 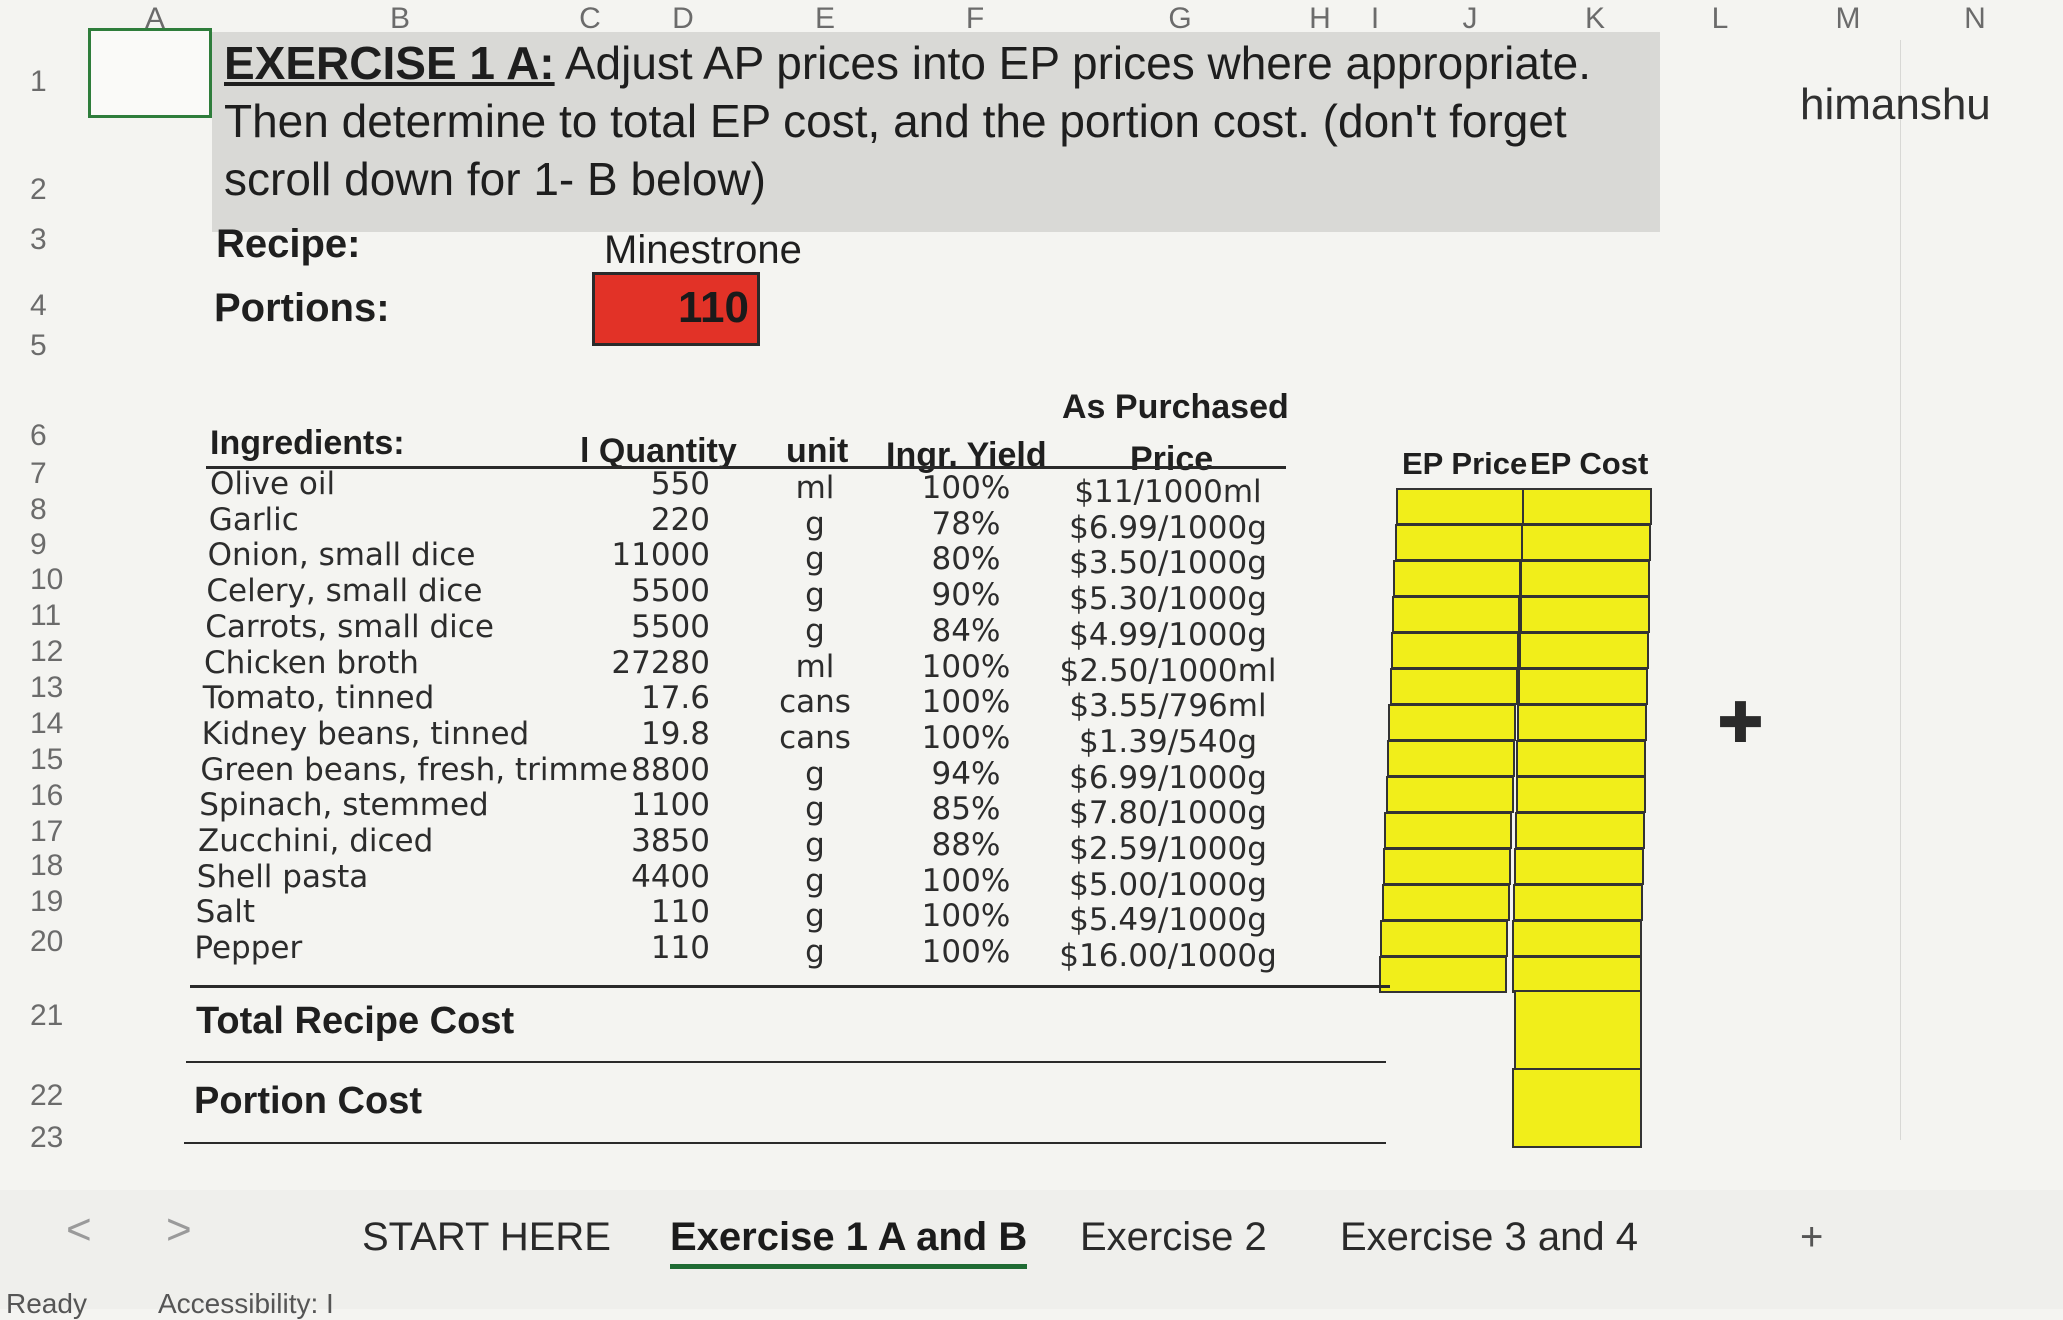 What do you see at coordinates (38, 306) in the screenshot?
I see `row-header: 4` at bounding box center [38, 306].